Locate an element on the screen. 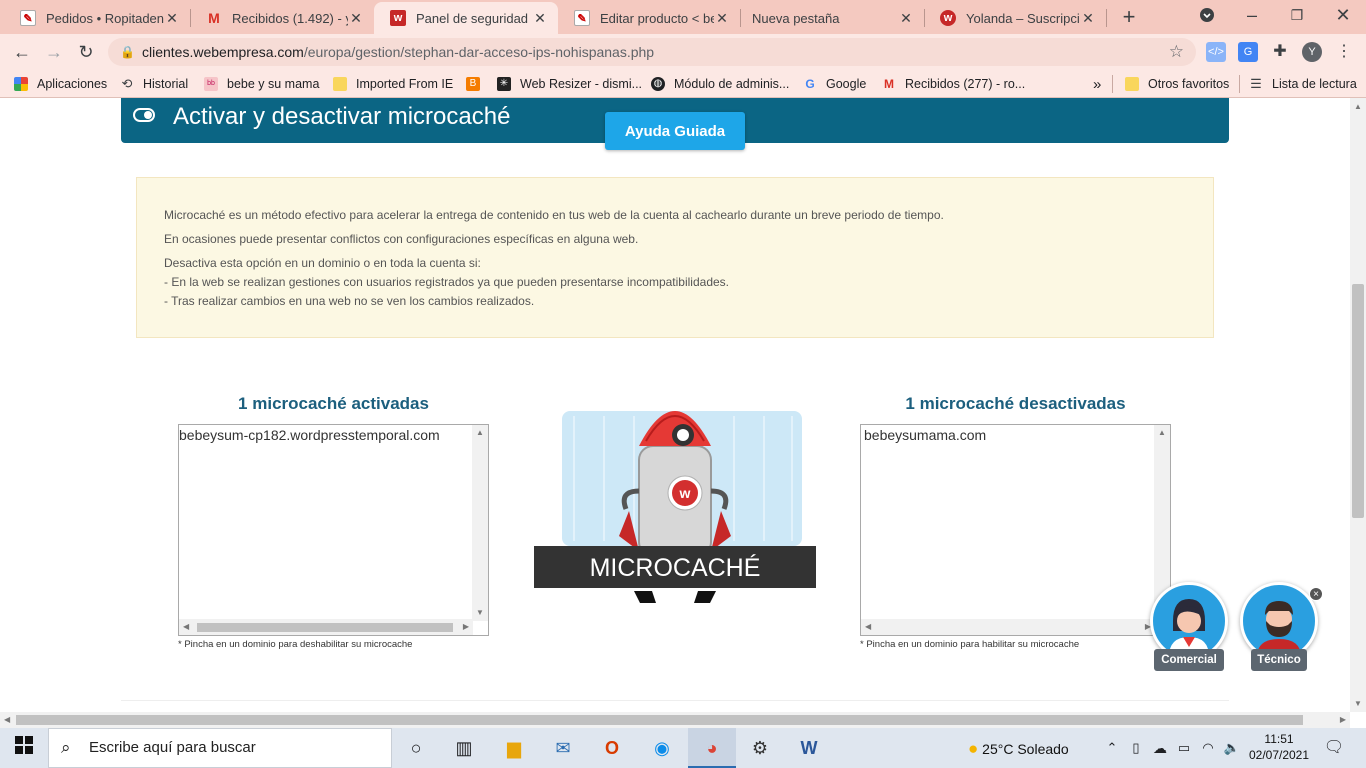 This screenshot has width=1366, height=768. taskbar-clock: 11:51 02/07/2021 is located at coordinates (1279, 747).